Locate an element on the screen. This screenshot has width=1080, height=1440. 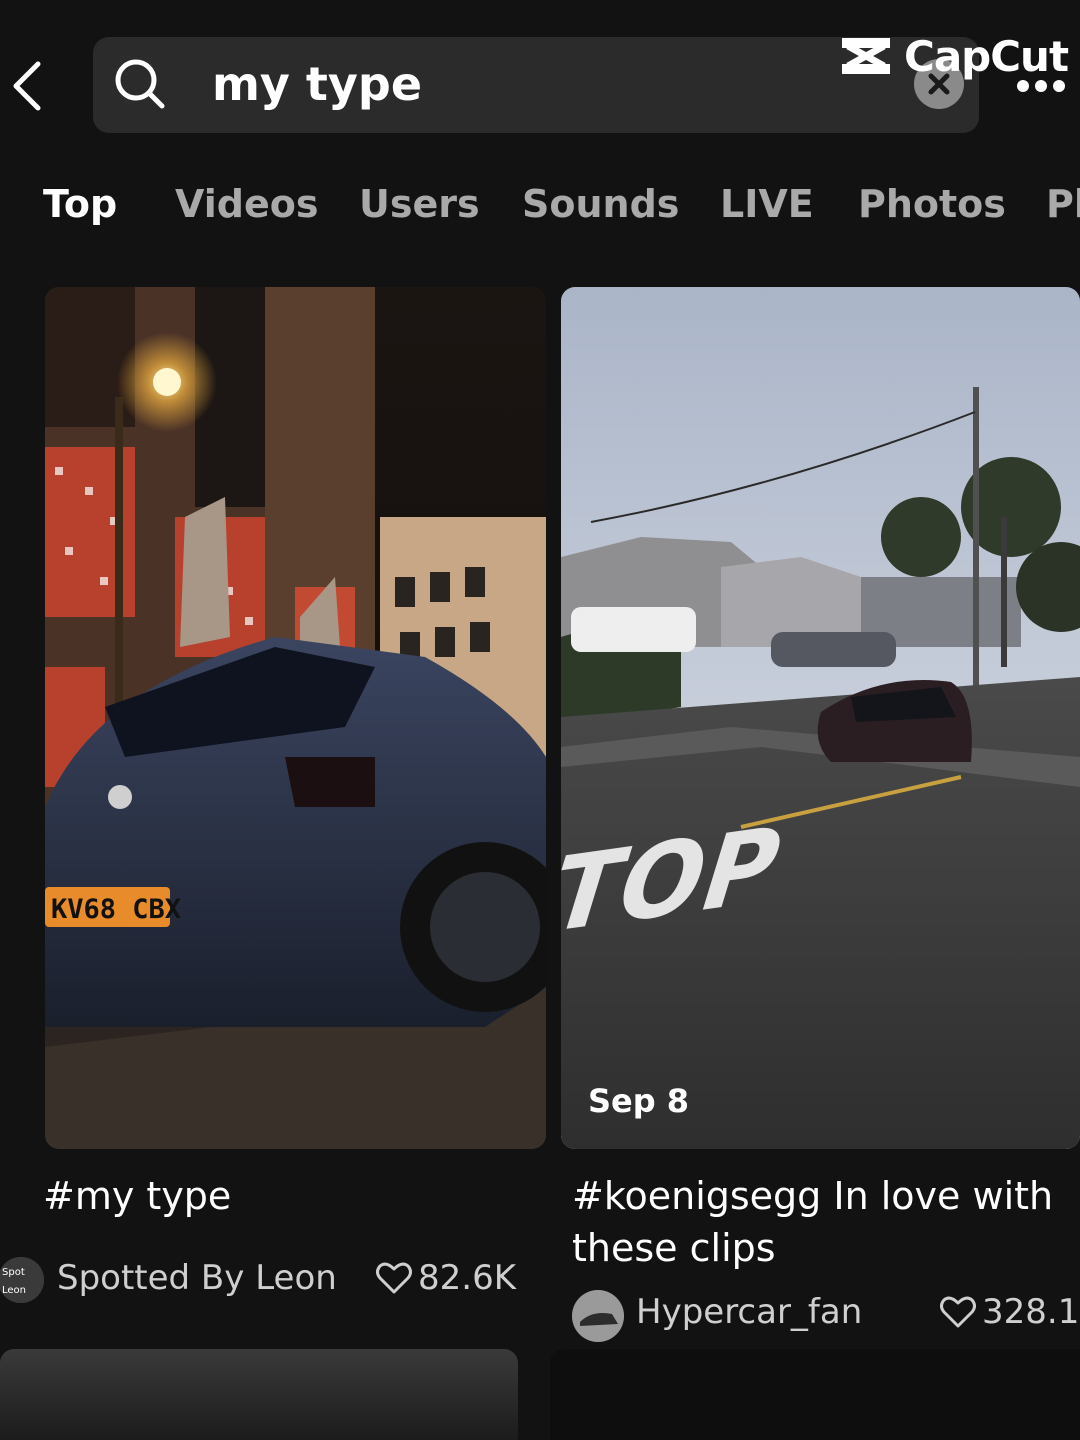
tab-playlists: Pl is located at coordinates (1063, 204).